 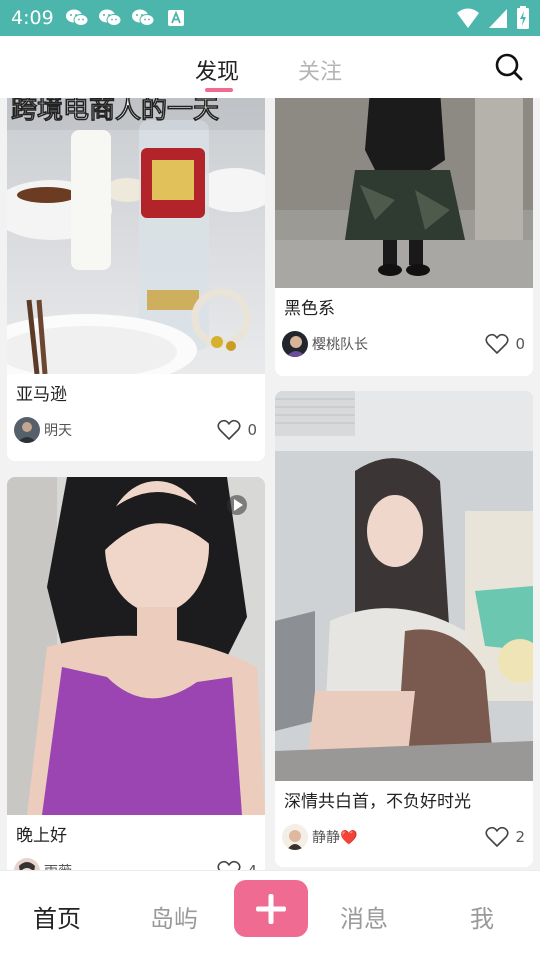 What do you see at coordinates (136, 236) in the screenshot?
I see `post-image: 跨境电商人的一天` at bounding box center [136, 236].